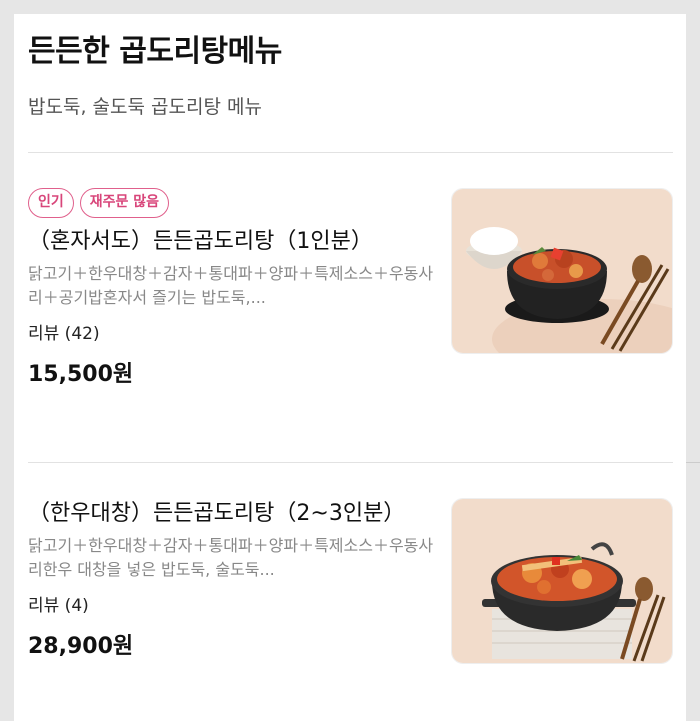 The height and width of the screenshot is (721, 700). What do you see at coordinates (562, 271) in the screenshot?
I see `stew-pot-with-rice-image` at bounding box center [562, 271].